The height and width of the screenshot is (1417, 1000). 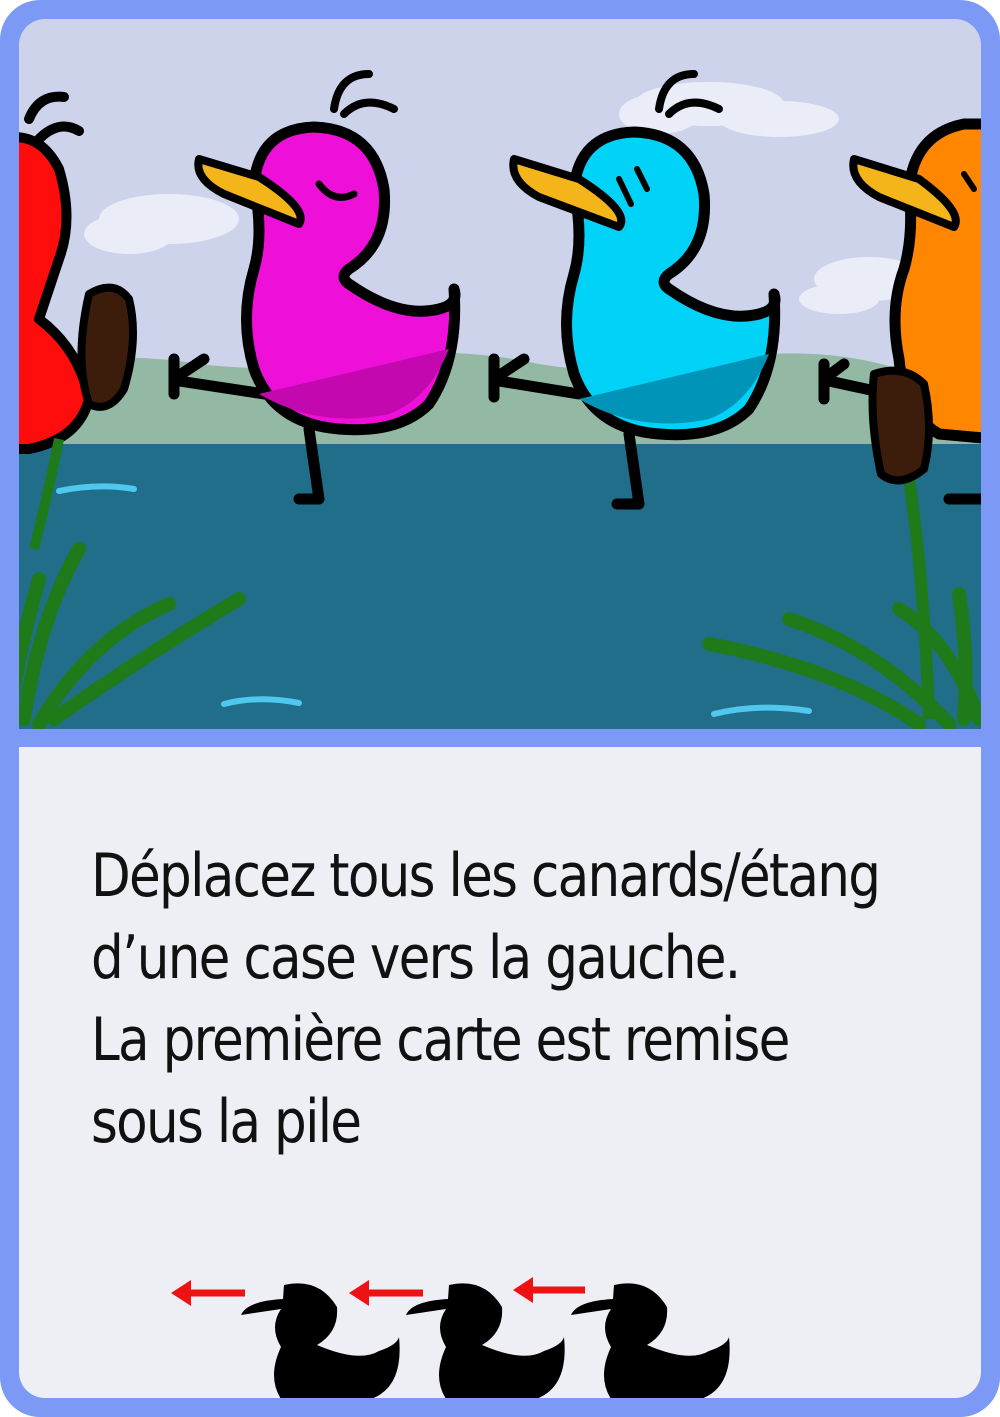 I want to click on instruction-line-2: d’une case vers la gauche., so click(x=416, y=958).